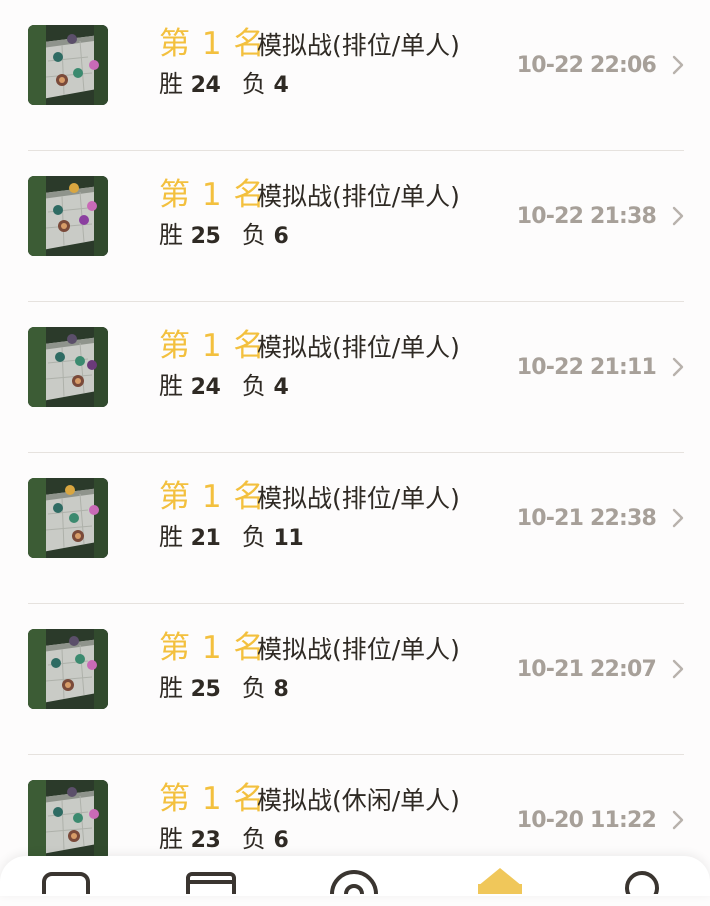 The height and width of the screenshot is (906, 710). What do you see at coordinates (586, 669) in the screenshot?
I see `match-time: 10-21 22:07` at bounding box center [586, 669].